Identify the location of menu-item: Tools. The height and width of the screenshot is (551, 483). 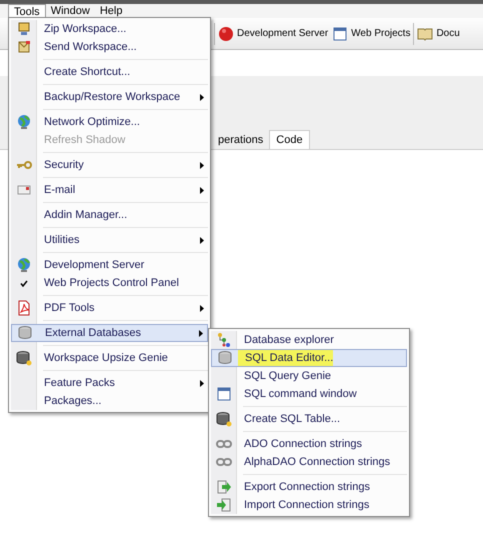
(27, 11).